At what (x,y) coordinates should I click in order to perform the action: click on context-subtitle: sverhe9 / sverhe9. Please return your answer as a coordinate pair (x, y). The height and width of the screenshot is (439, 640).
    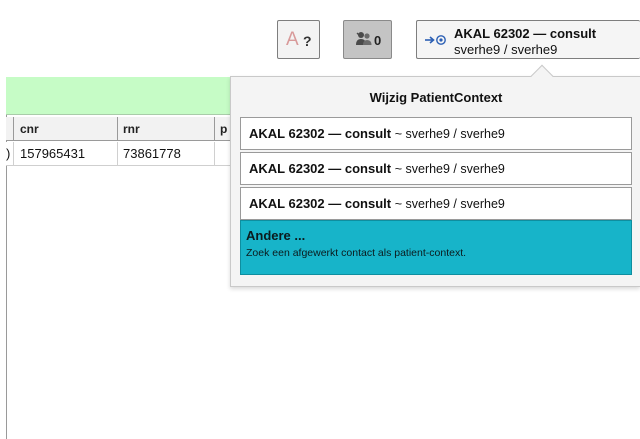
    Looking at the image, I should click on (506, 49).